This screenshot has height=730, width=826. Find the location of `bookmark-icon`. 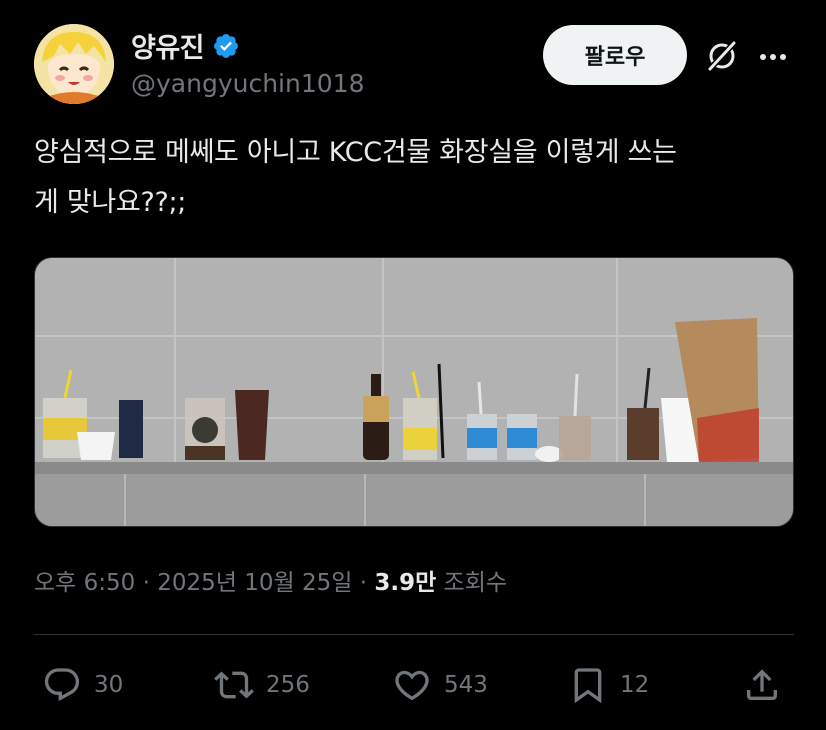

bookmark-icon is located at coordinates (588, 686).